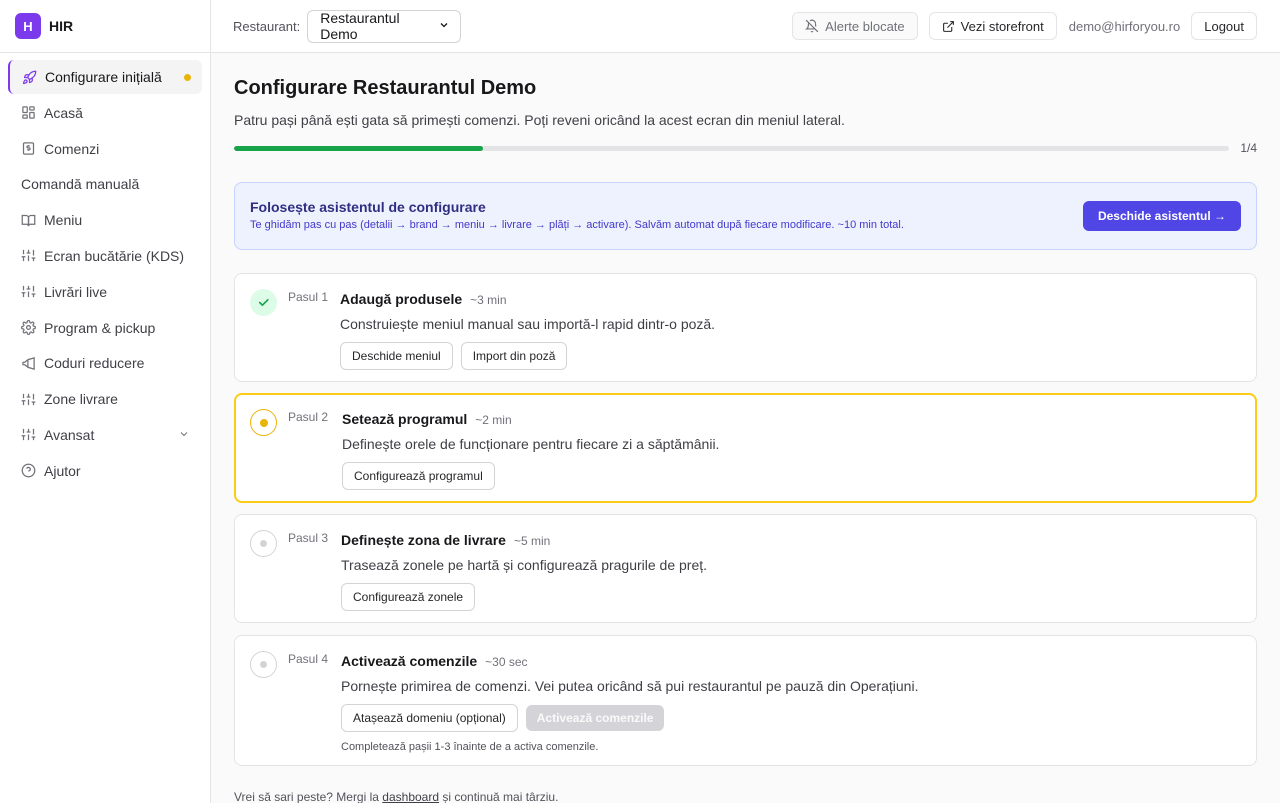  What do you see at coordinates (28, 328) in the screenshot?
I see `gear-icon` at bounding box center [28, 328].